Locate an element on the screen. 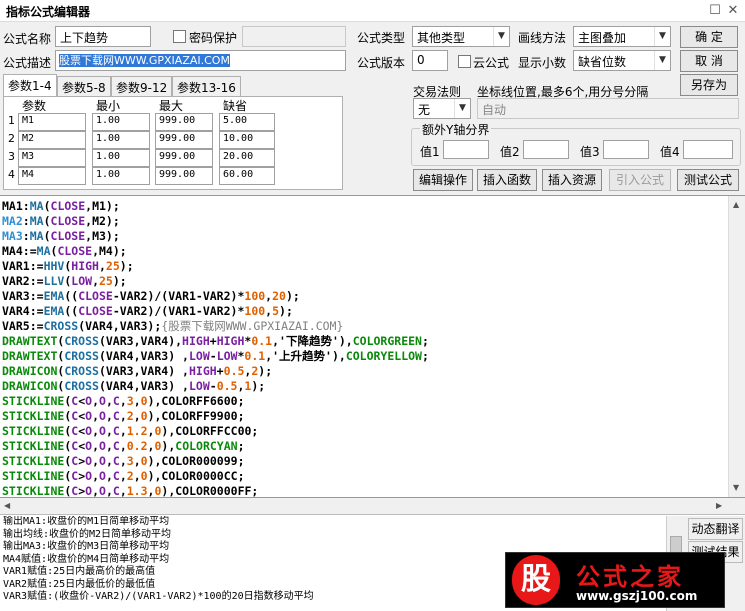 This screenshot has width=745, height=611. decimals-select: 缺省位数 ▼ is located at coordinates (622, 60).